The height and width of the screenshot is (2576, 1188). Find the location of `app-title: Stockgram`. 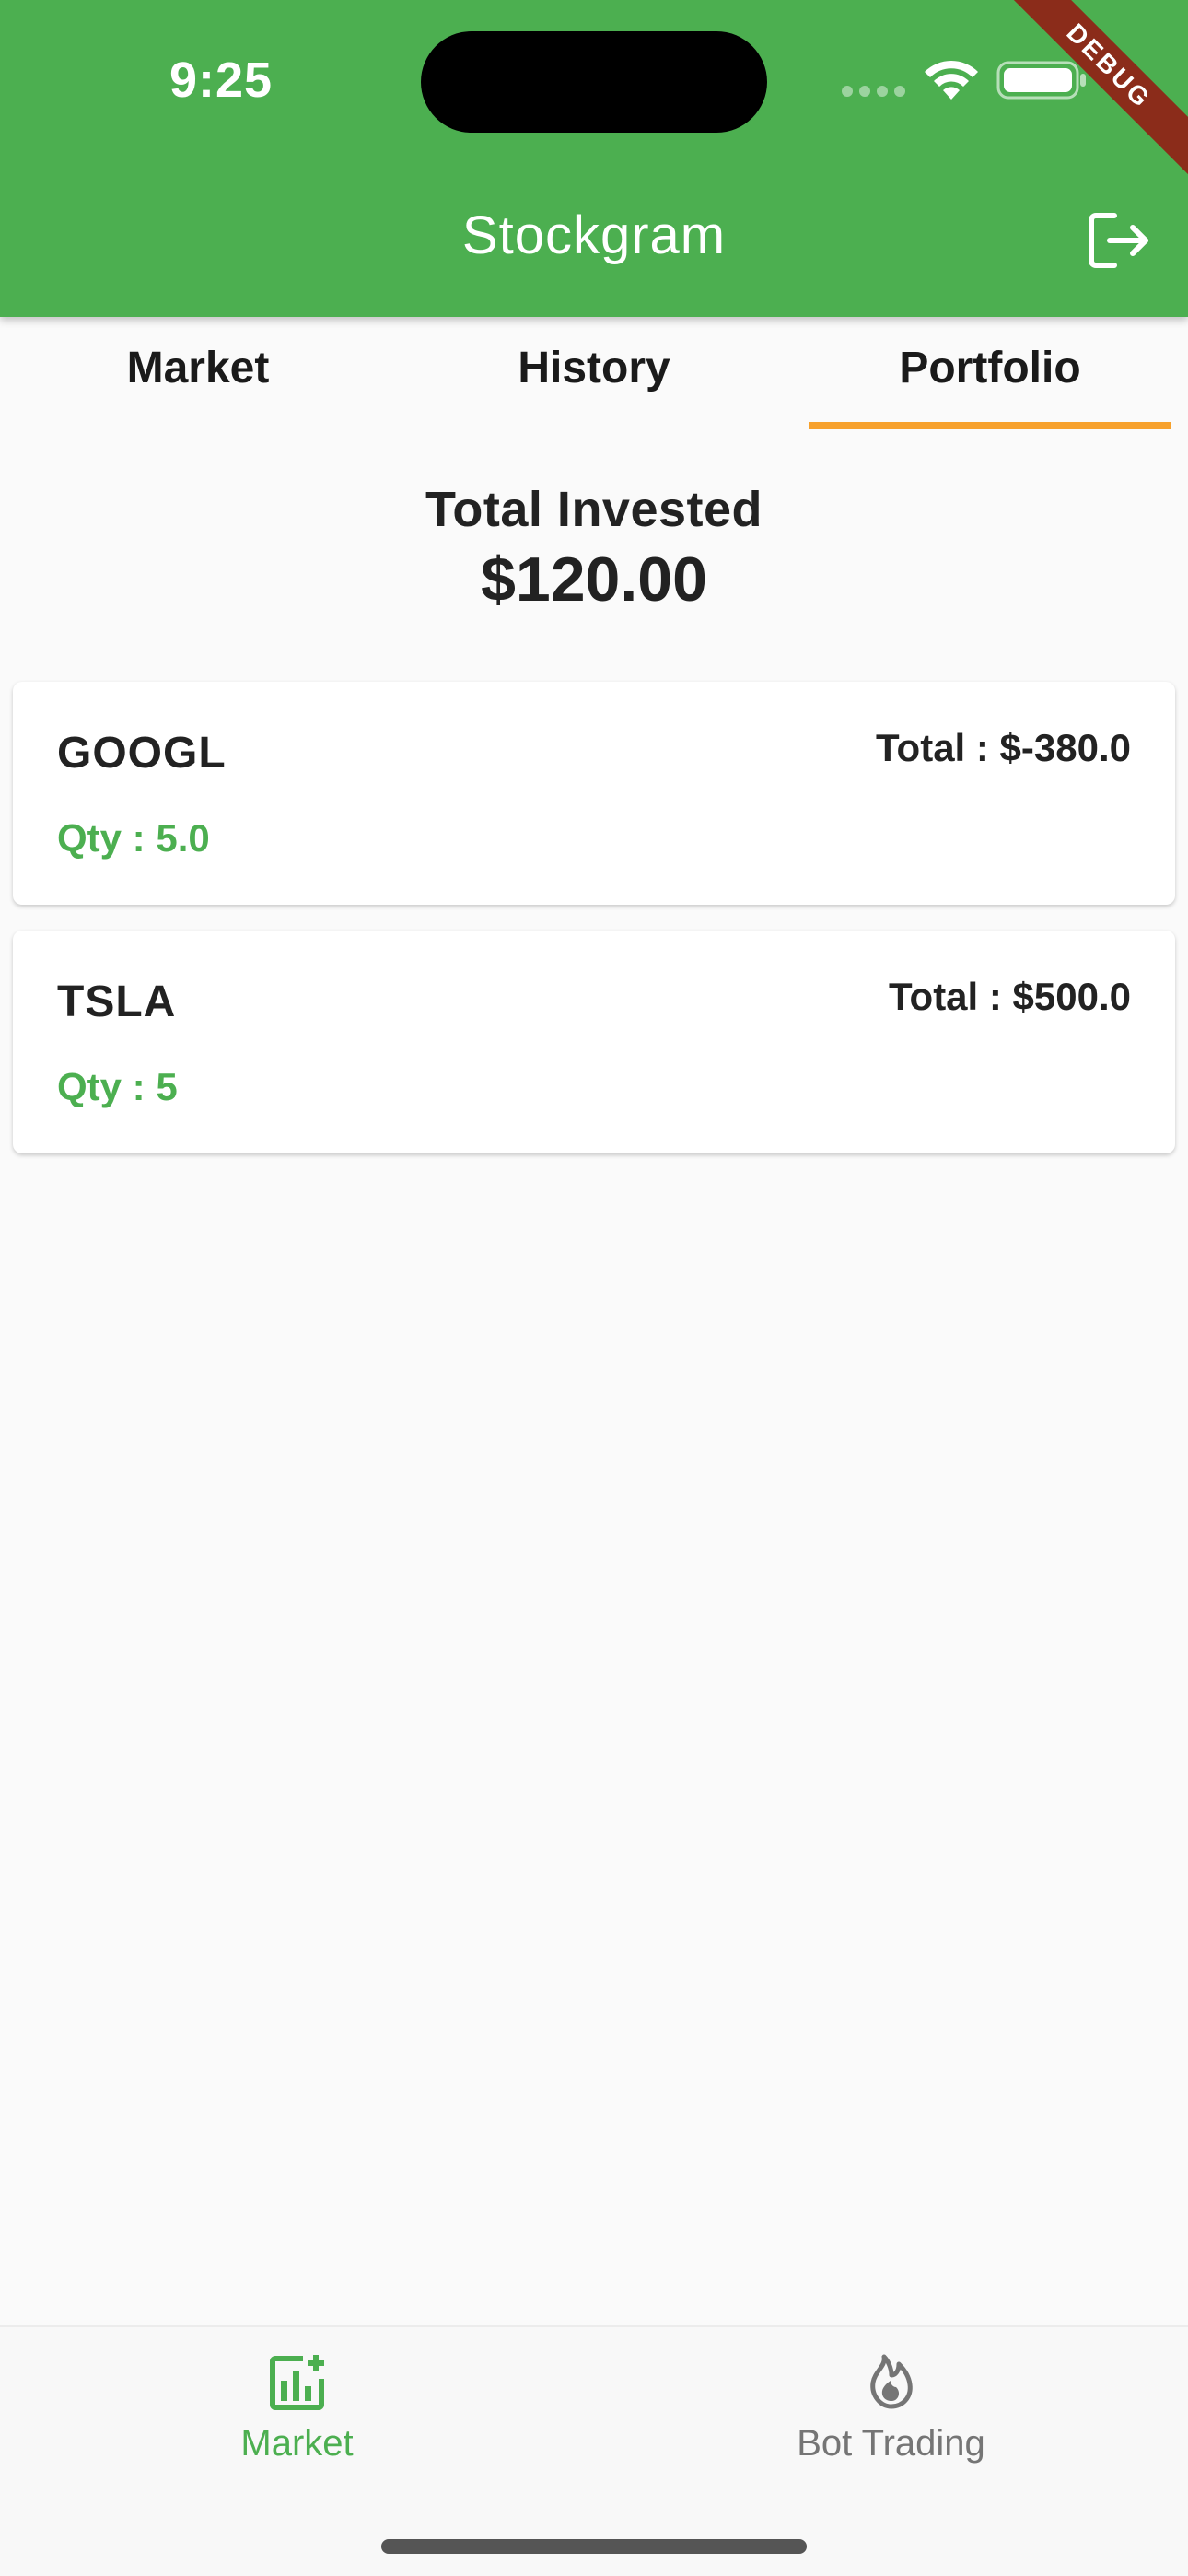

app-title: Stockgram is located at coordinates (594, 235).